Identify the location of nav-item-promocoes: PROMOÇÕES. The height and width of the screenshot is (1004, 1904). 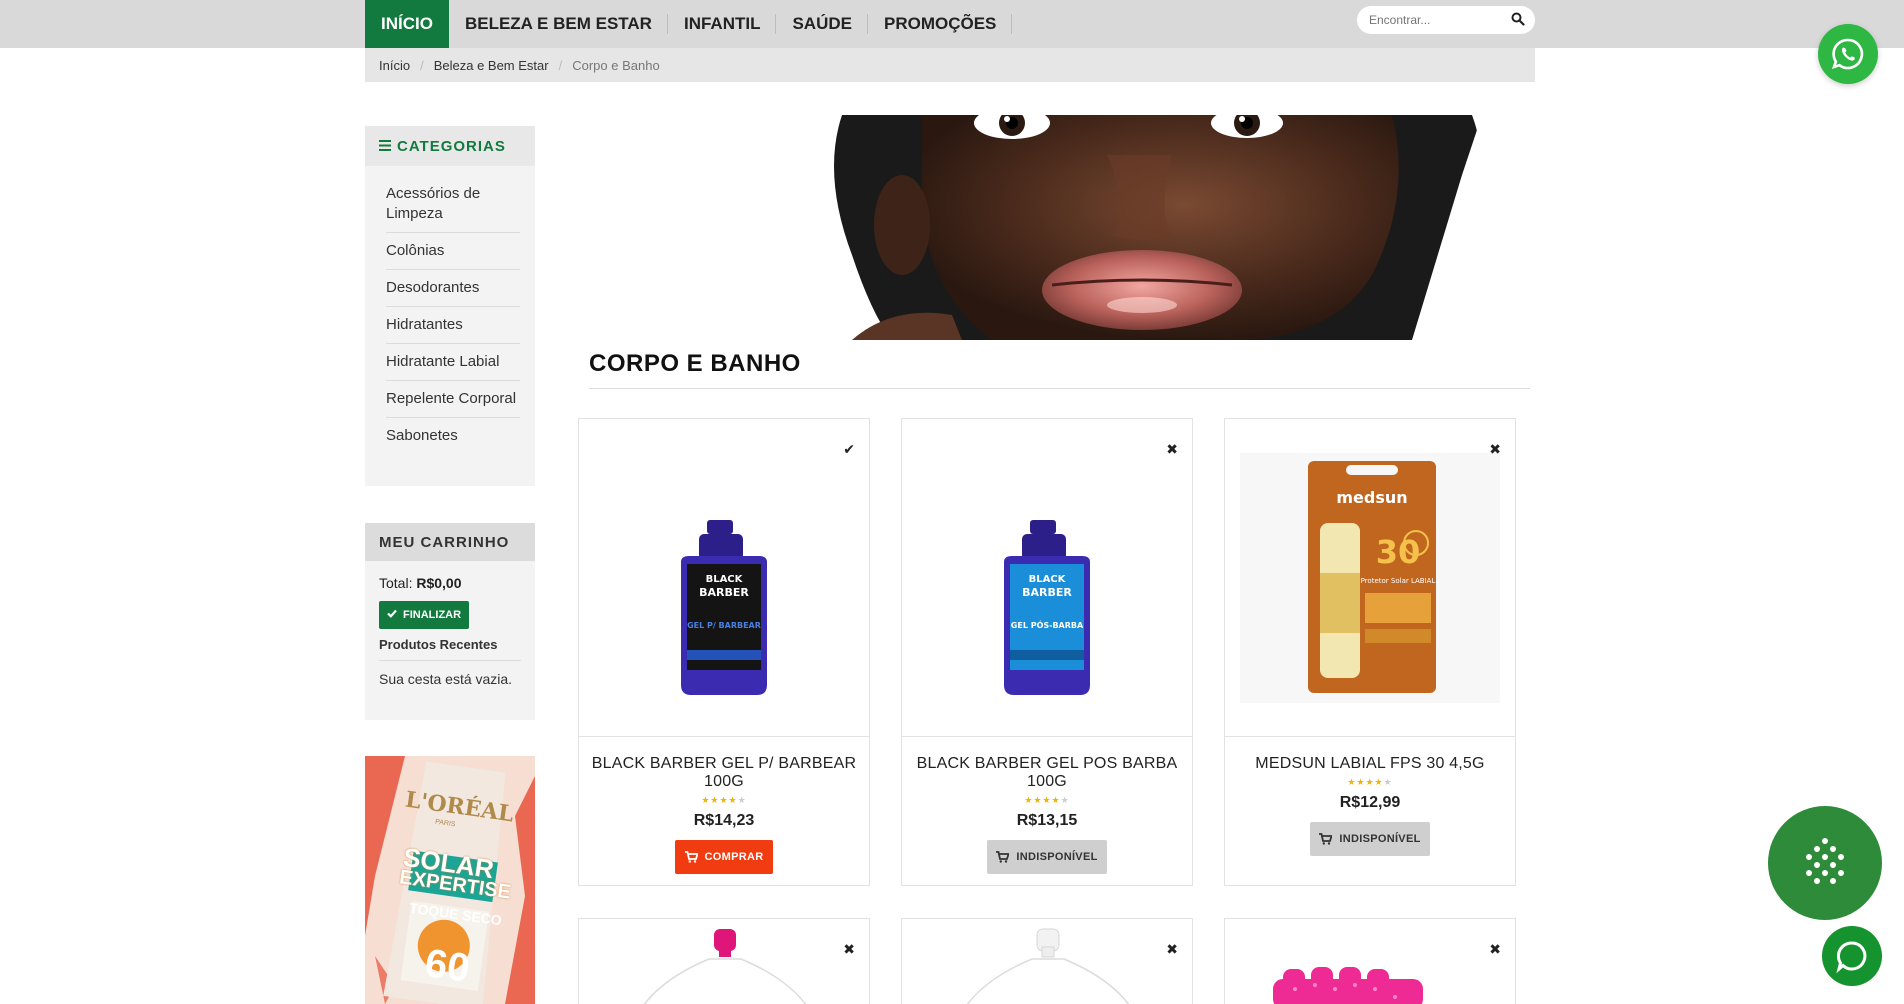
(940, 24).